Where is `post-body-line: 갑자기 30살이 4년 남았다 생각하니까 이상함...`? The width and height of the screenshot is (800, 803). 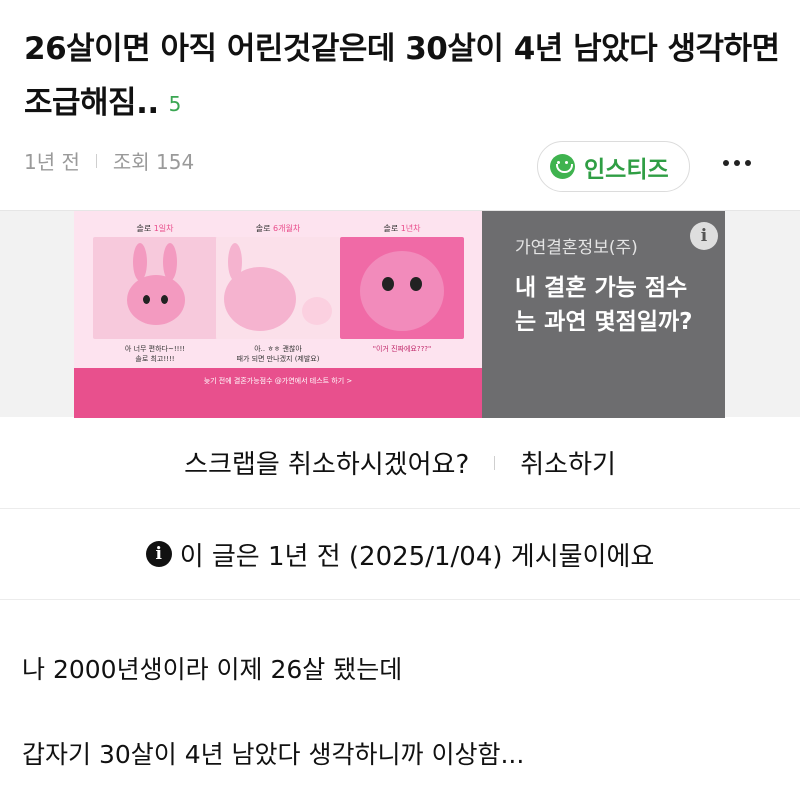
post-body-line: 갑자기 30살이 4년 남았다 생각하니까 이상함... is located at coordinates (273, 754).